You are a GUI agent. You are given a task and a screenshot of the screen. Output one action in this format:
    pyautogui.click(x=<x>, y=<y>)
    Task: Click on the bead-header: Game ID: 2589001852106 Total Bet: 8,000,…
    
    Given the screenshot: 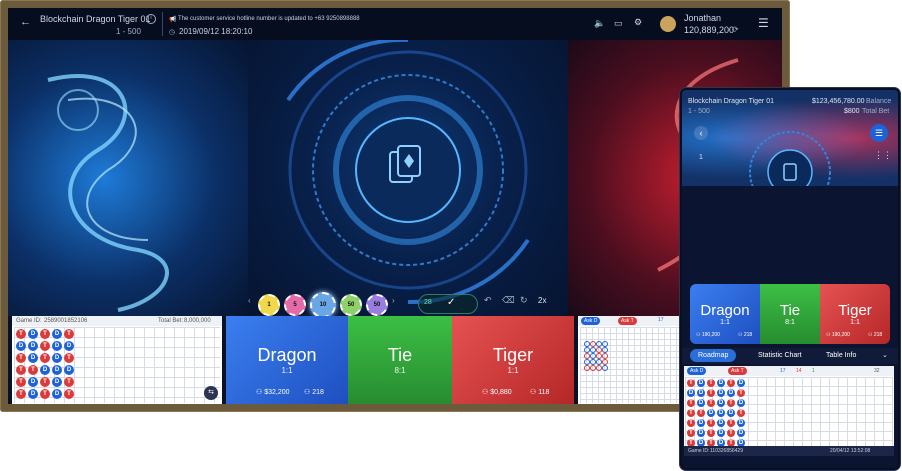 What is the action you would take?
    pyautogui.click(x=117, y=321)
    